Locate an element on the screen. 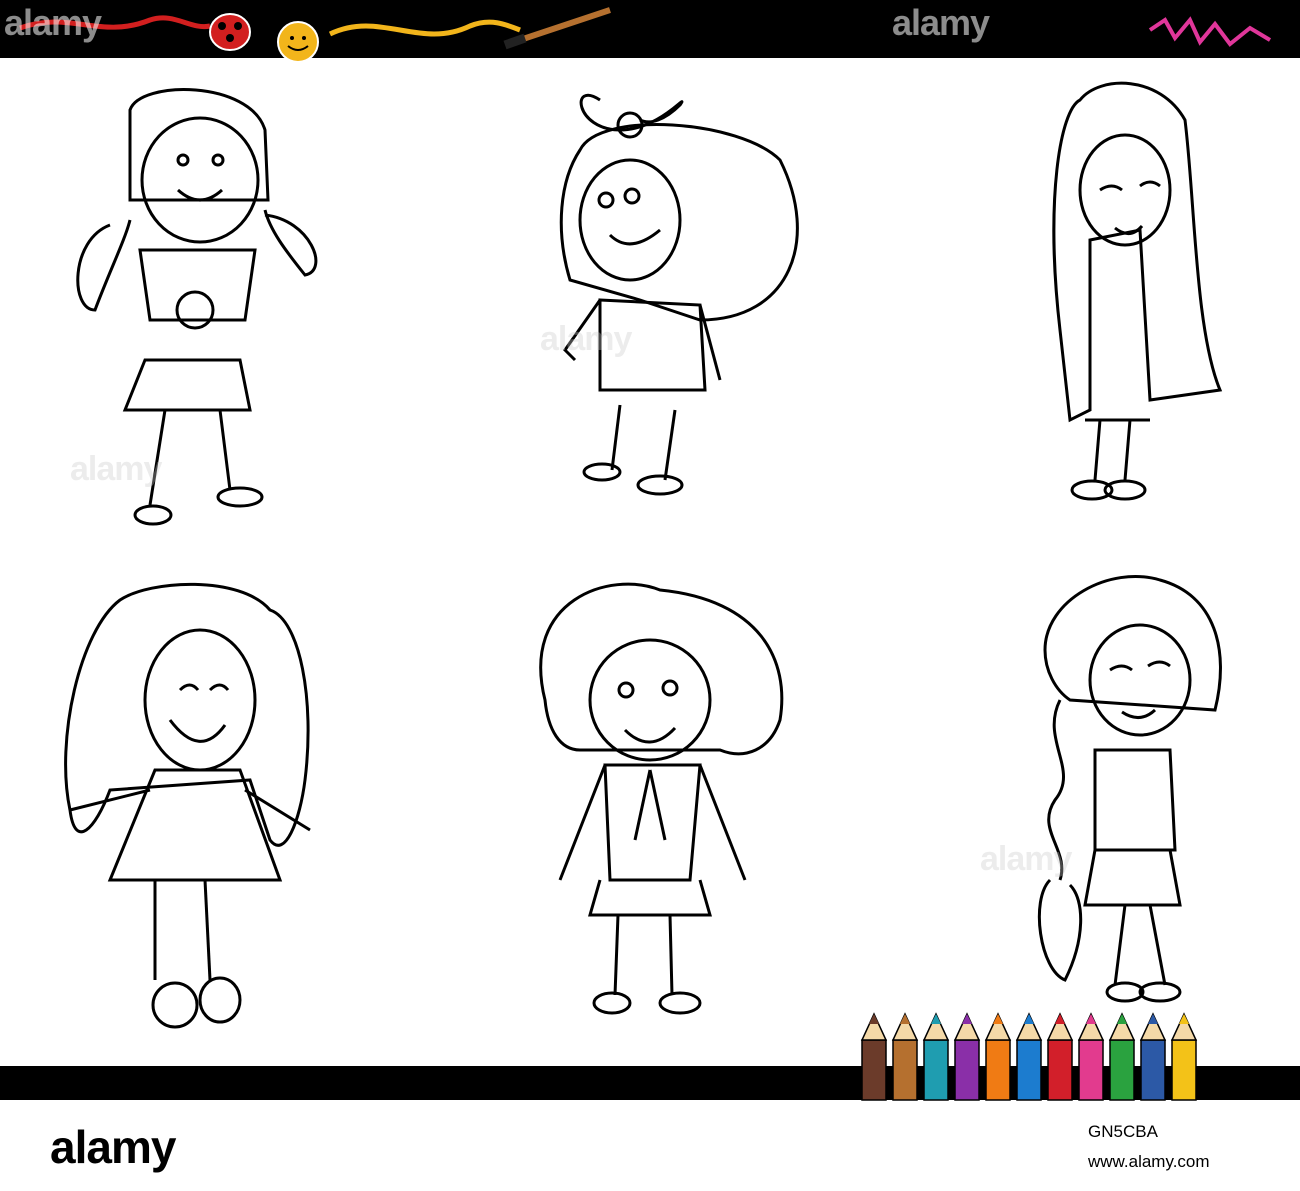  watermark-mid-2: alamy is located at coordinates (586, 339).